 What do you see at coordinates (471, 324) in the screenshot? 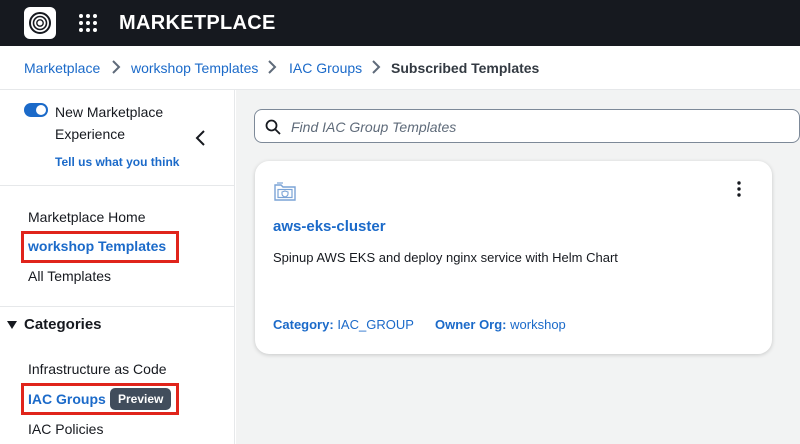
I see `owner-org-label: Owner Org:` at bounding box center [471, 324].